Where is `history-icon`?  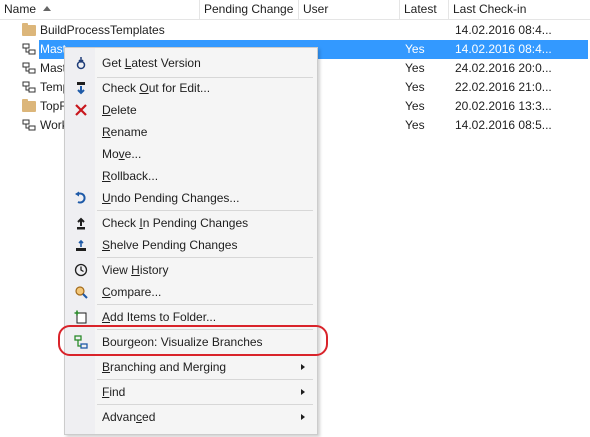
history-icon is located at coordinates (81, 270).